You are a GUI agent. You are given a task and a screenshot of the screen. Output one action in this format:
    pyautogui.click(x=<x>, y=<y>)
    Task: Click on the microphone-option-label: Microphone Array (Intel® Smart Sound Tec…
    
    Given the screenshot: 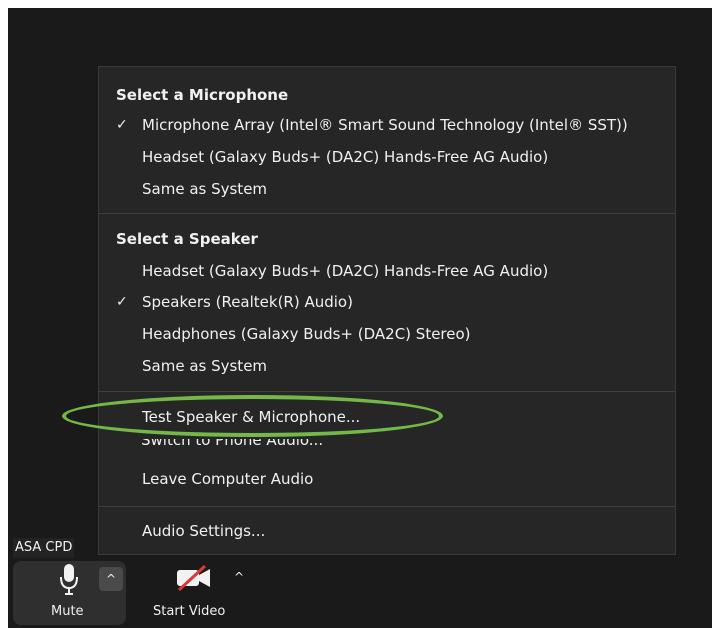 What is the action you would take?
    pyautogui.click(x=385, y=125)
    